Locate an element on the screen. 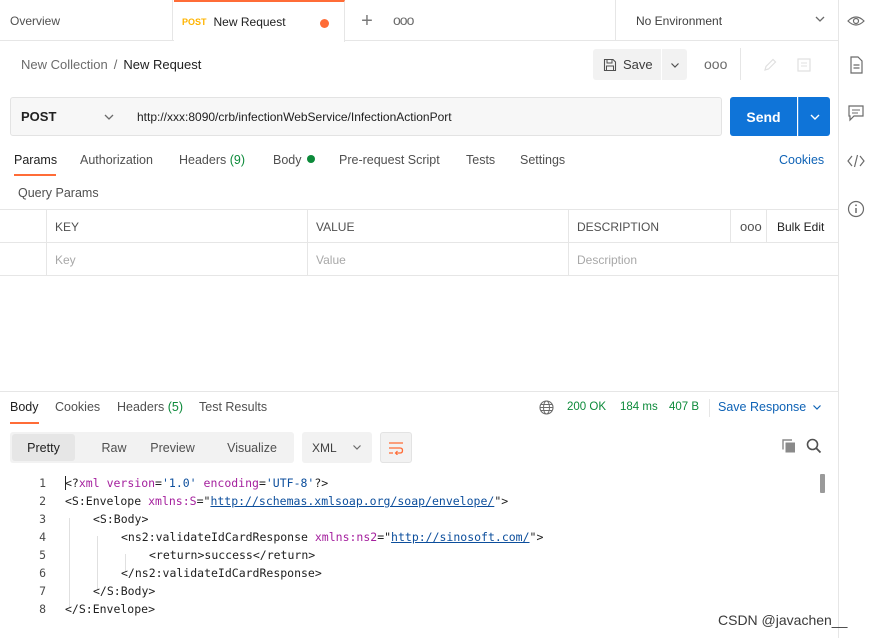 The image size is (872, 638). view-preview-button: Preview is located at coordinates (172, 447).